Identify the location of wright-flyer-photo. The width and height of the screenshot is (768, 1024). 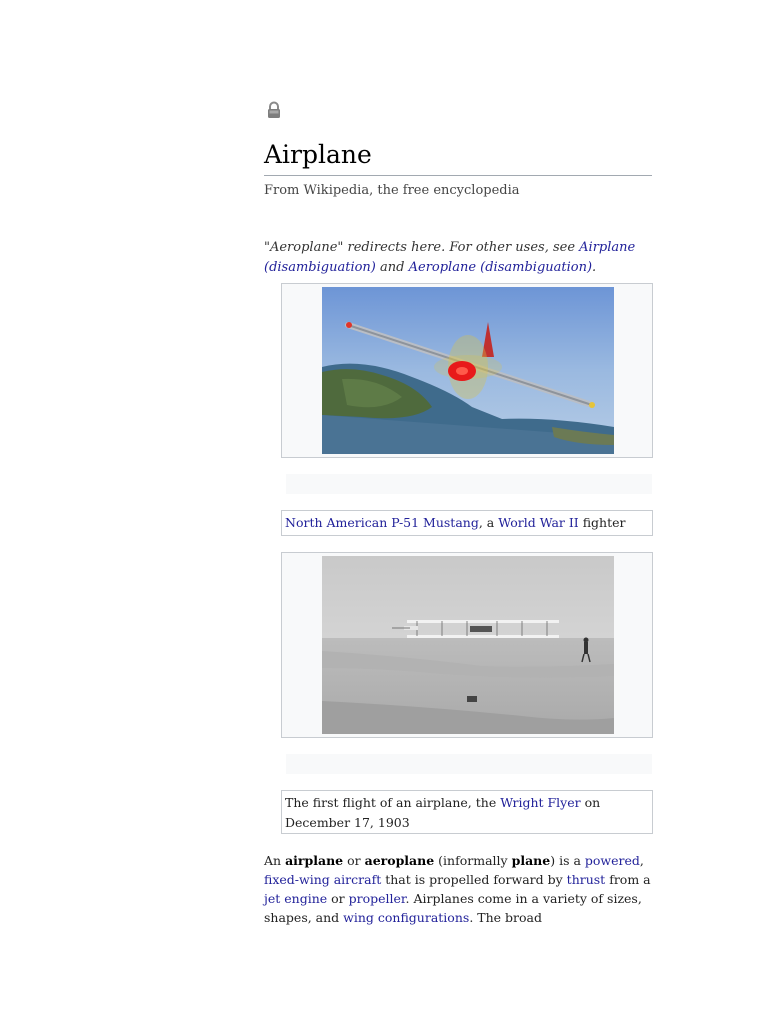
(468, 645).